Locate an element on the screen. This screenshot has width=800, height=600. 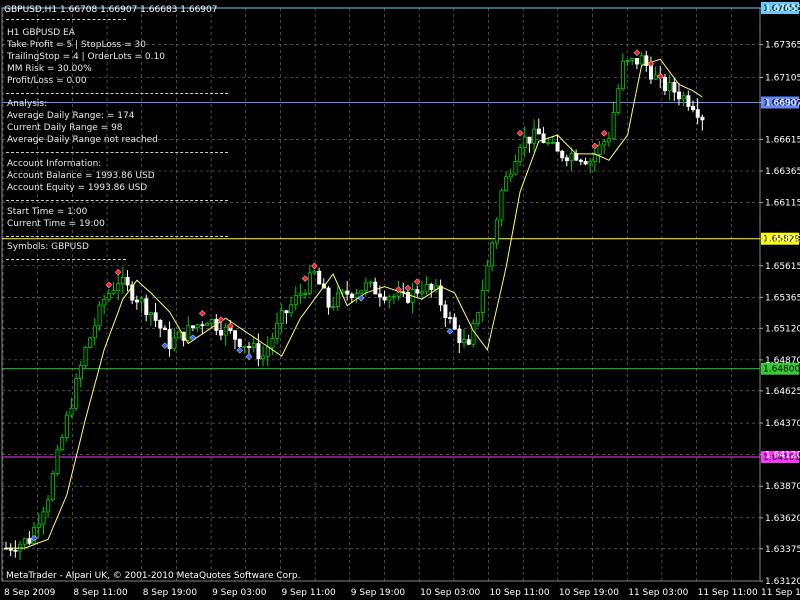
time-tick-label: 8 Sep 2009 is located at coordinates (30, 593).